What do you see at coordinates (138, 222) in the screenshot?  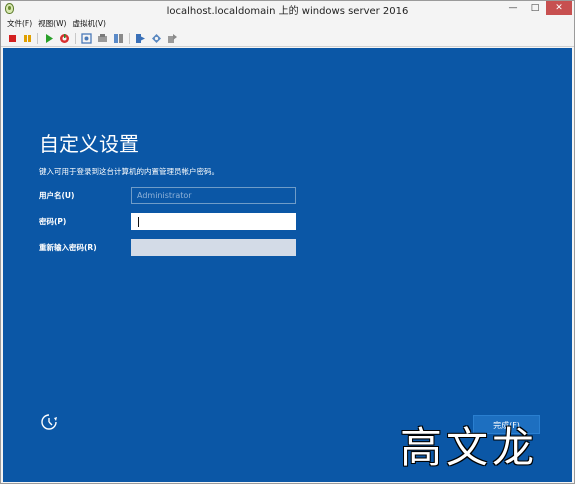 I see `text-caret` at bounding box center [138, 222].